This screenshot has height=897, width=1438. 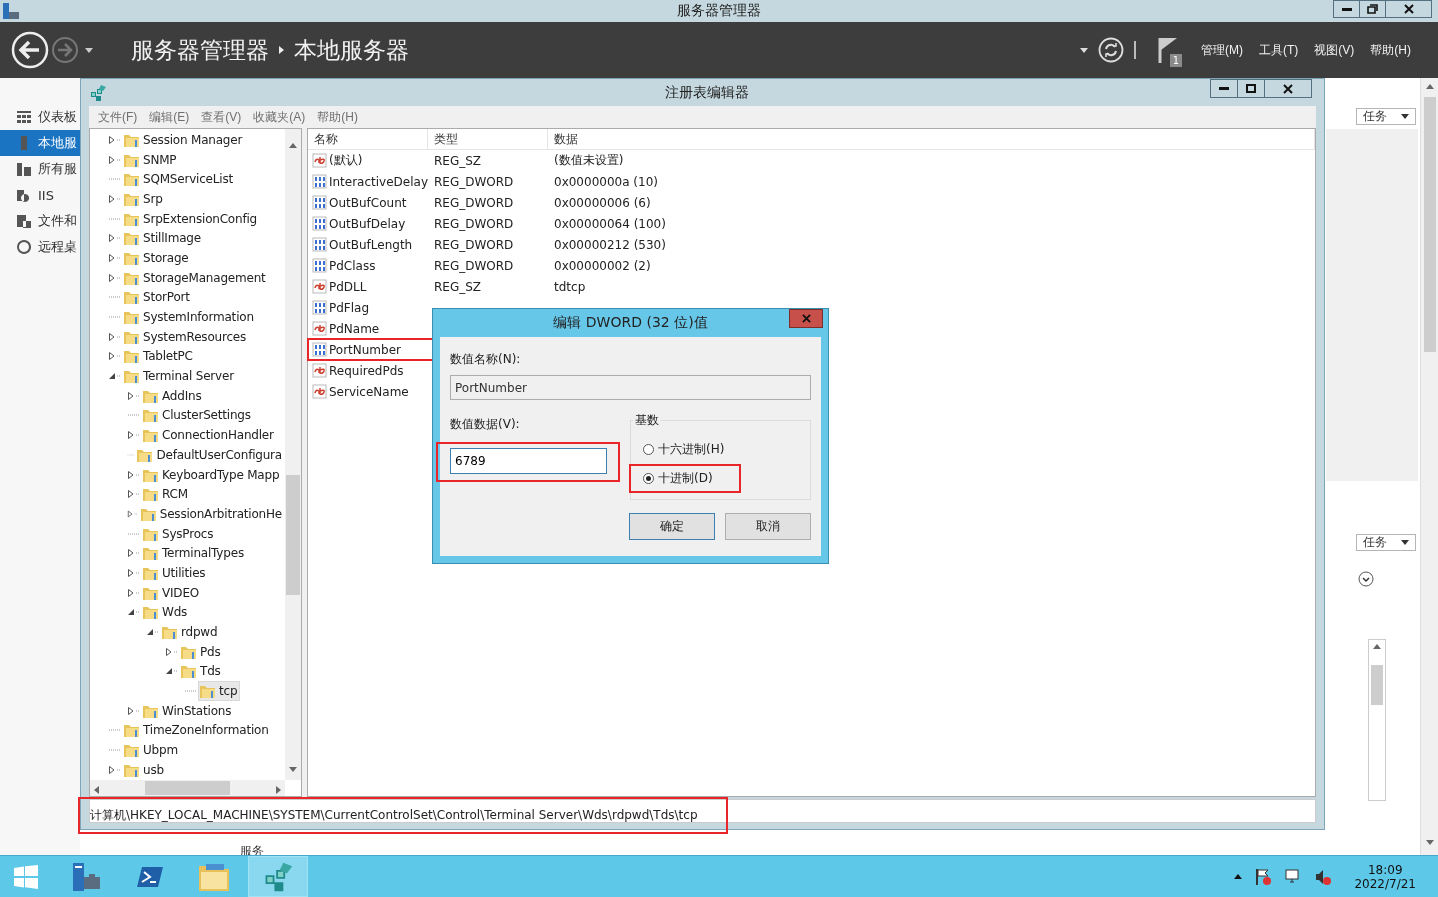 I want to click on breadcrumb-item: 本地服务器, so click(x=351, y=50).